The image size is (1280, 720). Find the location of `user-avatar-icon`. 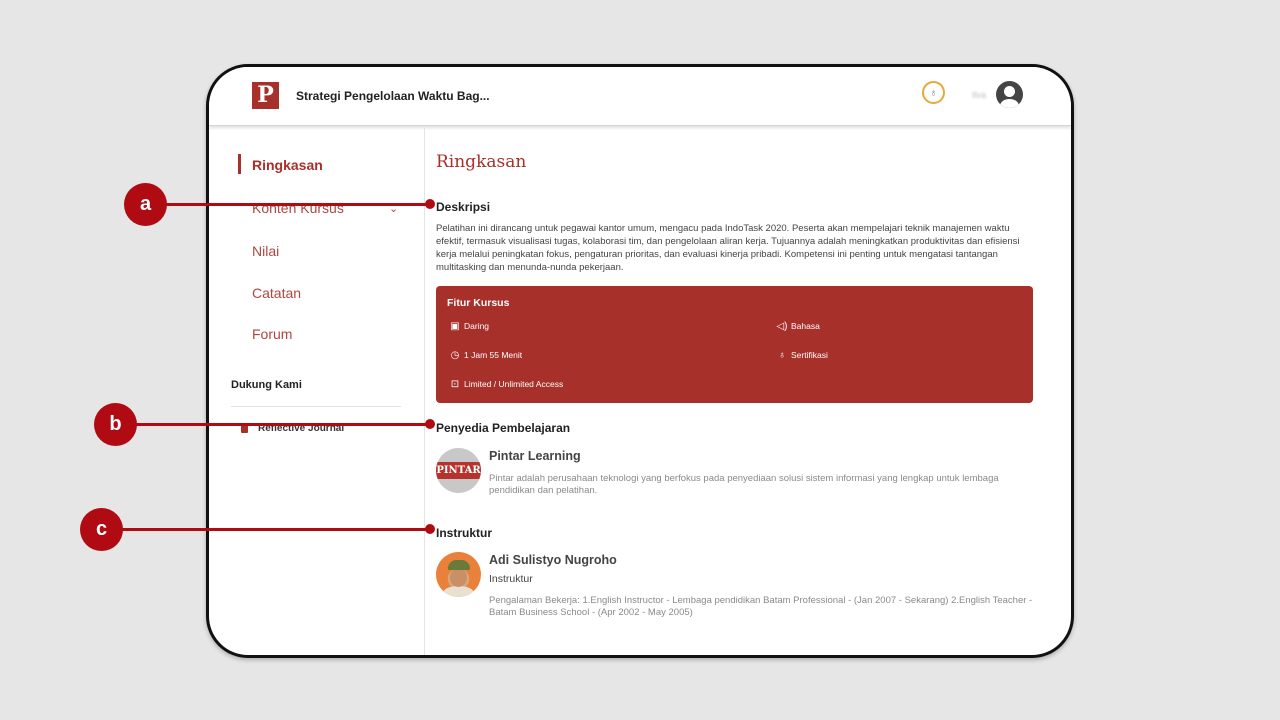

user-avatar-icon is located at coordinates (1009, 94).